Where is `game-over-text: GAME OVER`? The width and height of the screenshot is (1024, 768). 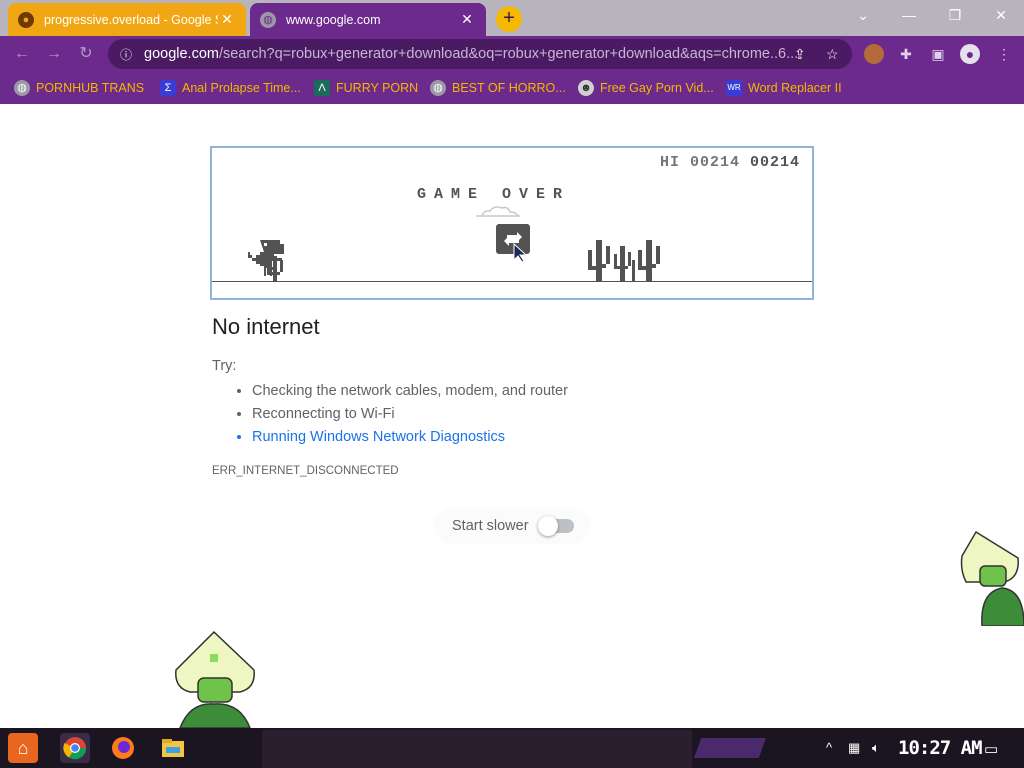 game-over-text: GAME OVER is located at coordinates (494, 194).